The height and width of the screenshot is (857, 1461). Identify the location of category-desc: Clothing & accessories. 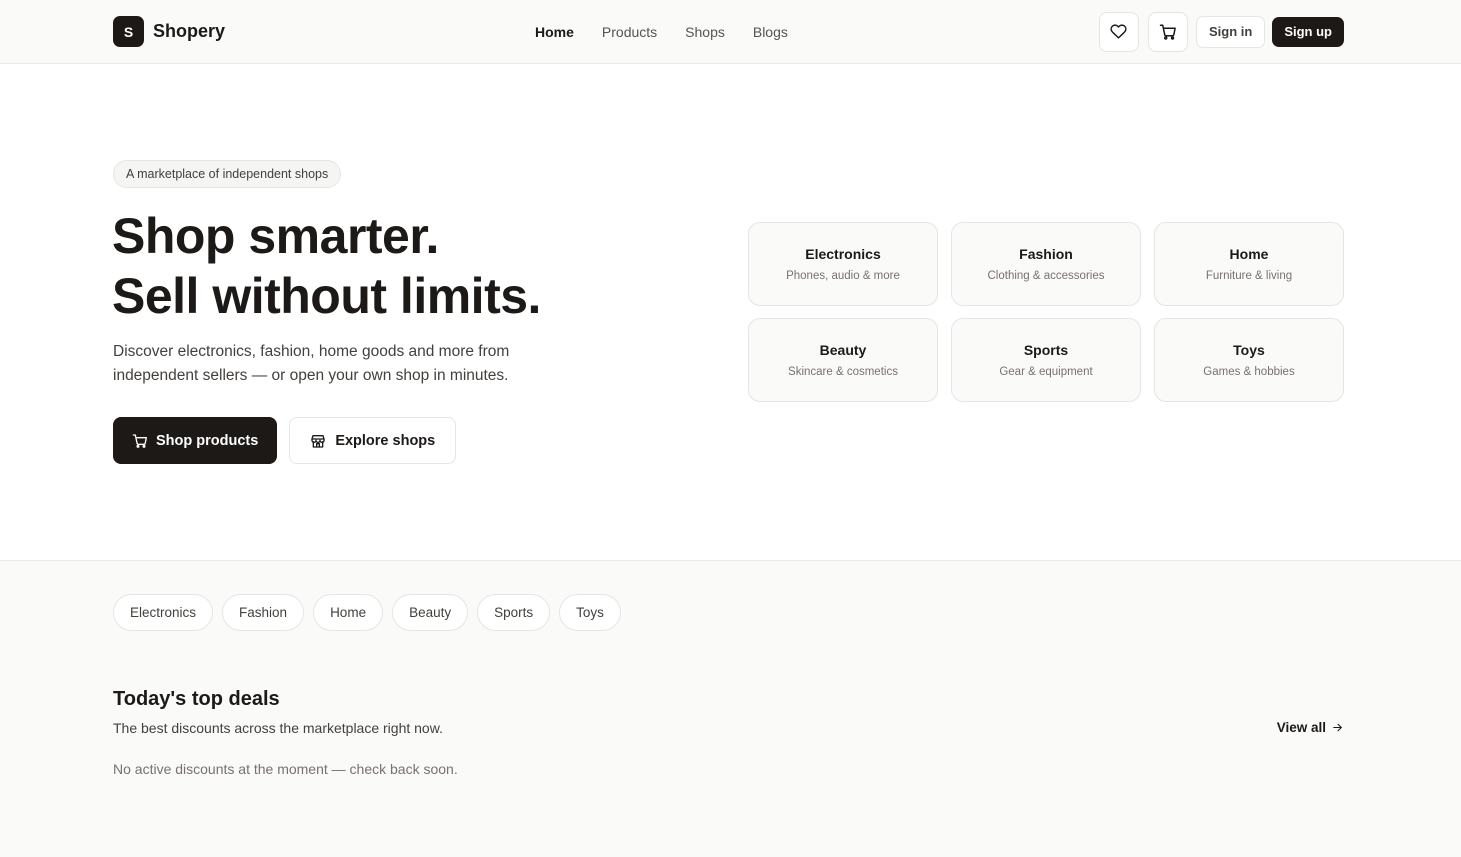
(1046, 276).